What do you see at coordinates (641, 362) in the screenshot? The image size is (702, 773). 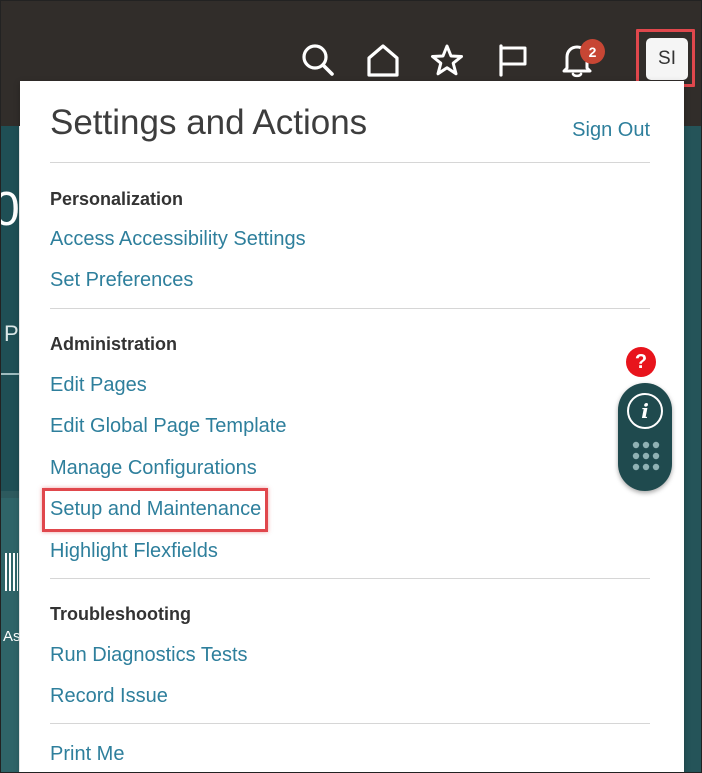 I see `question-icon: ?` at bounding box center [641, 362].